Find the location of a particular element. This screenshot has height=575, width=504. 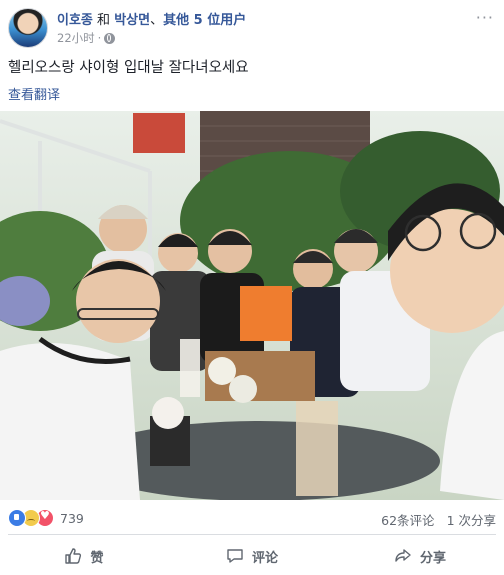

post-meta: 22小时 · is located at coordinates (86, 38).